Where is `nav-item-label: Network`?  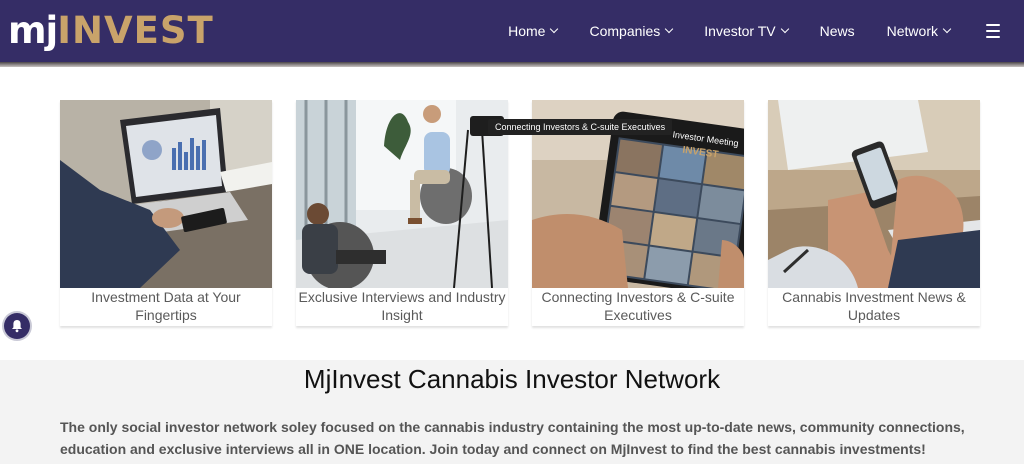 nav-item-label: Network is located at coordinates (912, 31).